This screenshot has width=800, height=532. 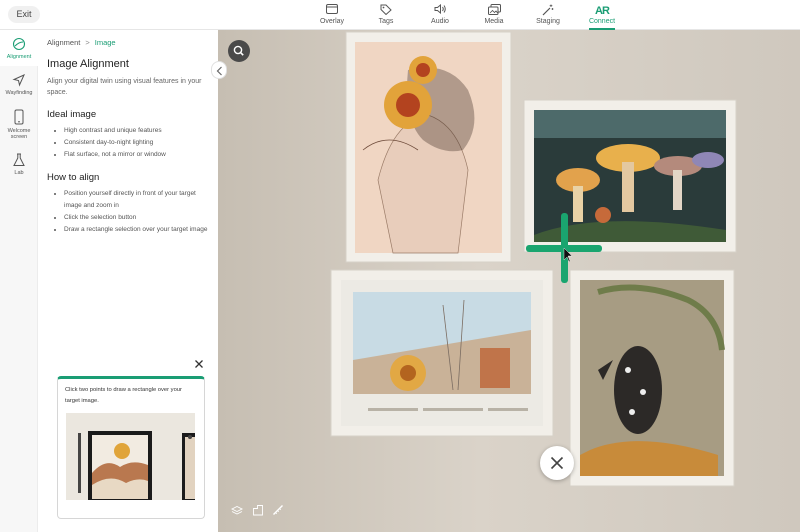 I want to click on tab-label: Connect, so click(x=602, y=21).